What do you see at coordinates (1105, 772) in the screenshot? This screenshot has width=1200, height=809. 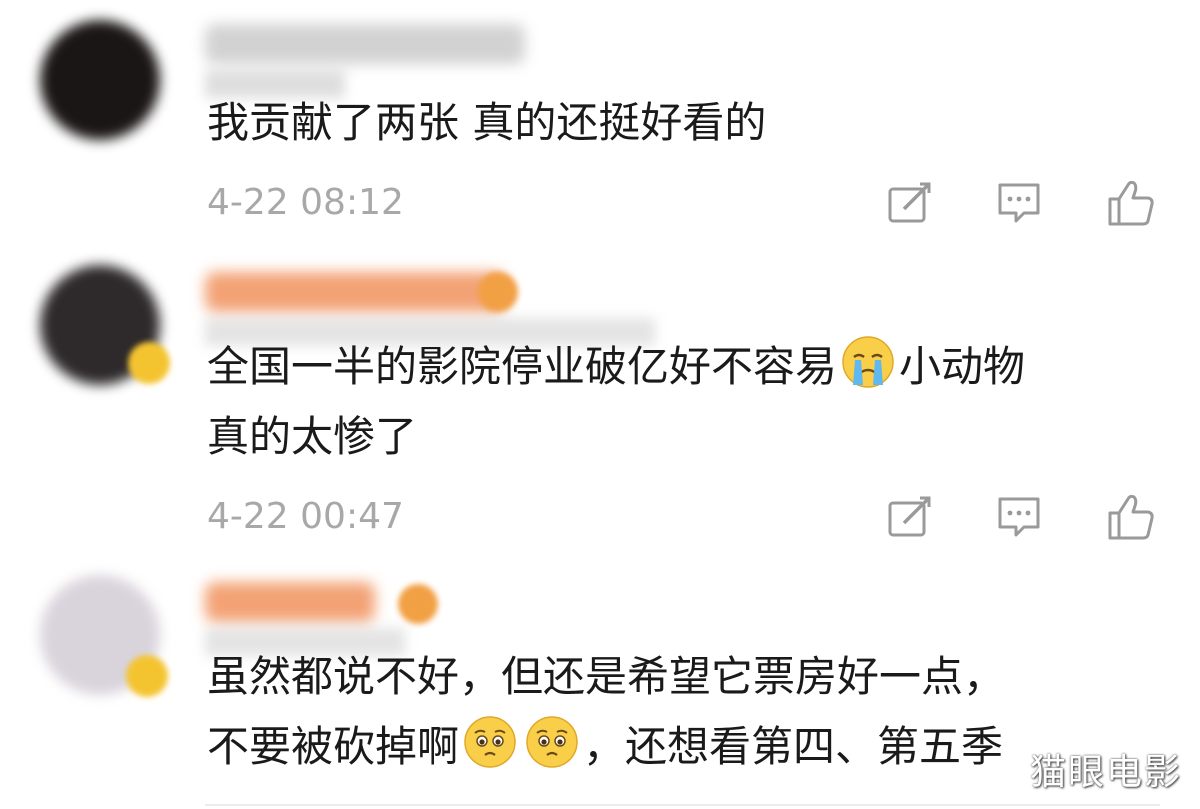 I see `watermark: 猫眼电影` at bounding box center [1105, 772].